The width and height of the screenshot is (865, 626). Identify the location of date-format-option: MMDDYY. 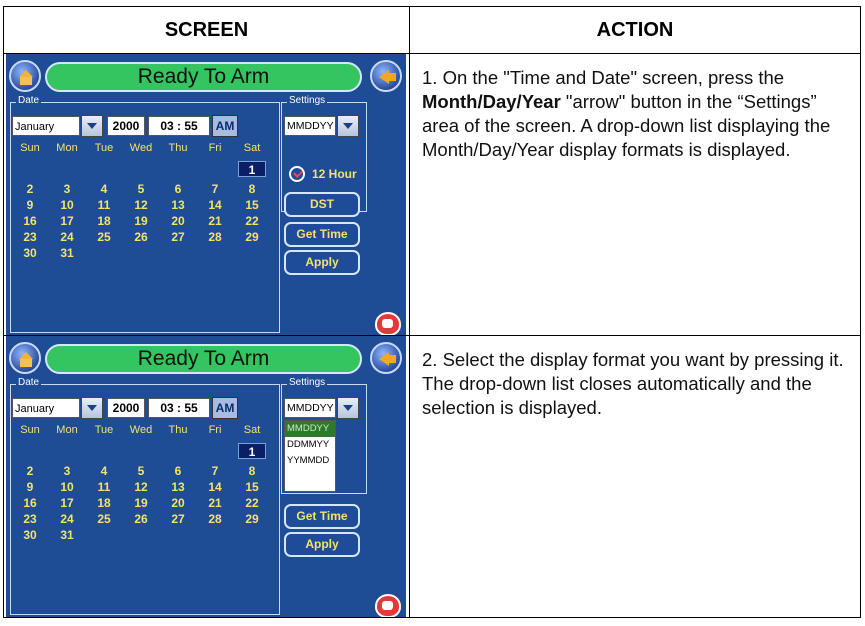
(310, 429).